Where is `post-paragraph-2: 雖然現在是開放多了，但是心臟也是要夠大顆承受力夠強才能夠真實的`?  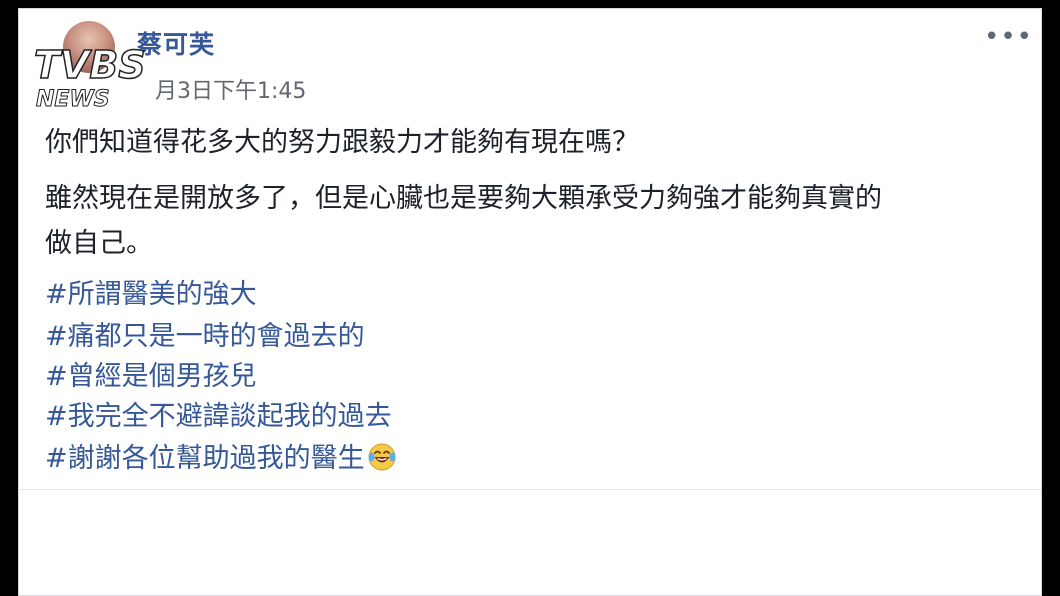 post-paragraph-2: 雖然現在是開放多了，但是心臟也是要夠大顆承受力夠強才能夠真實的 is located at coordinates (463, 198).